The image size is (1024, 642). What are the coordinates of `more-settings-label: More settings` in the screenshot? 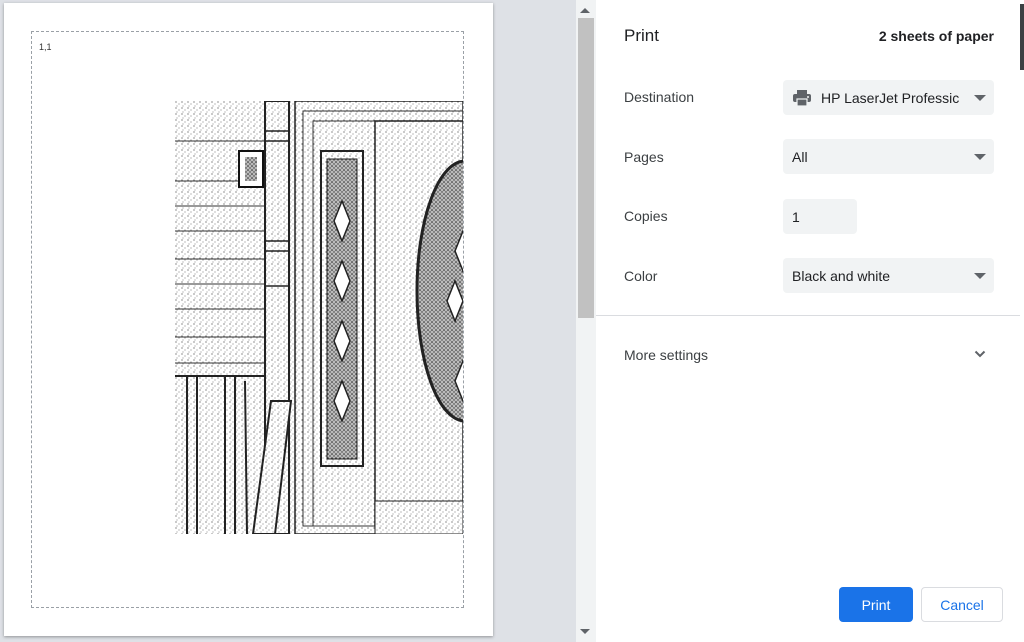 It's located at (666, 355).